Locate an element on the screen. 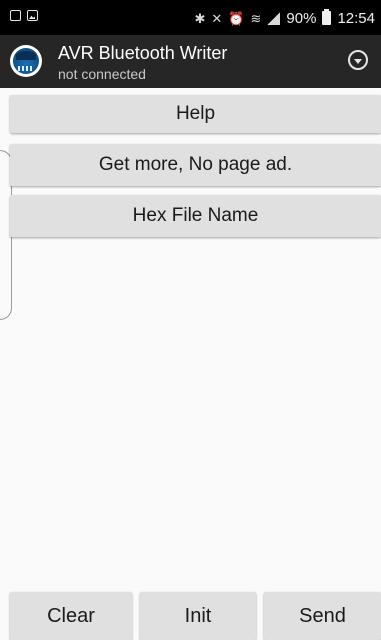 Image resolution: width=381 pixels, height=640 pixels. connection-status: not connected is located at coordinates (102, 74).